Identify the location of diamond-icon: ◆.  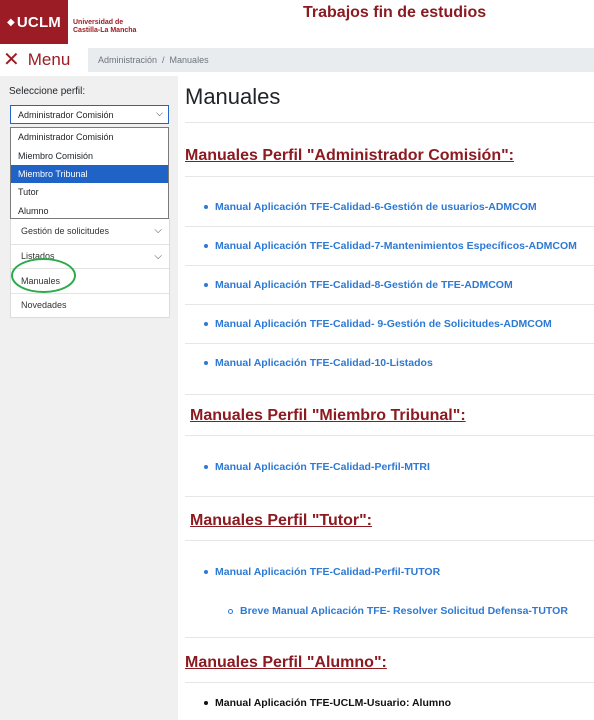
(10, 22).